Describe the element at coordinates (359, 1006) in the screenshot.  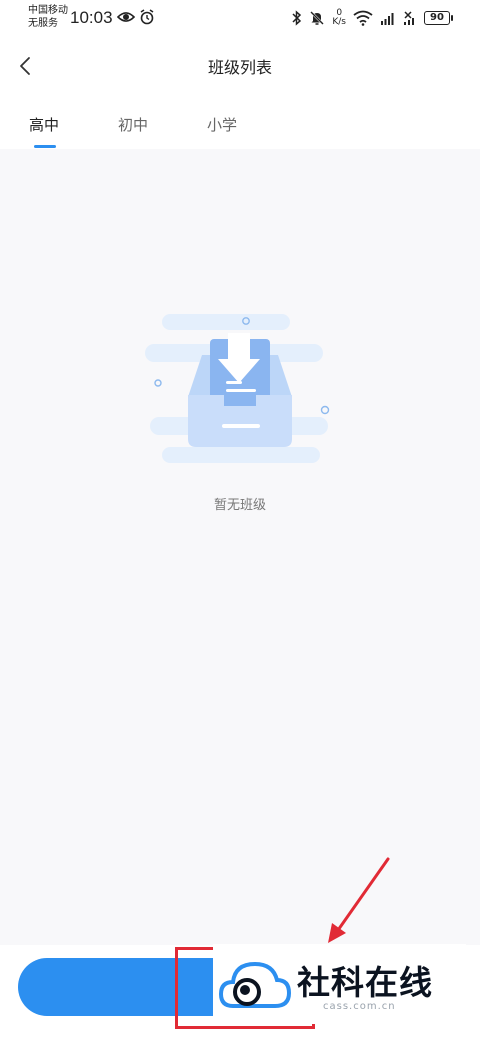
I see `watermark-url: cass.com.cn` at that location.